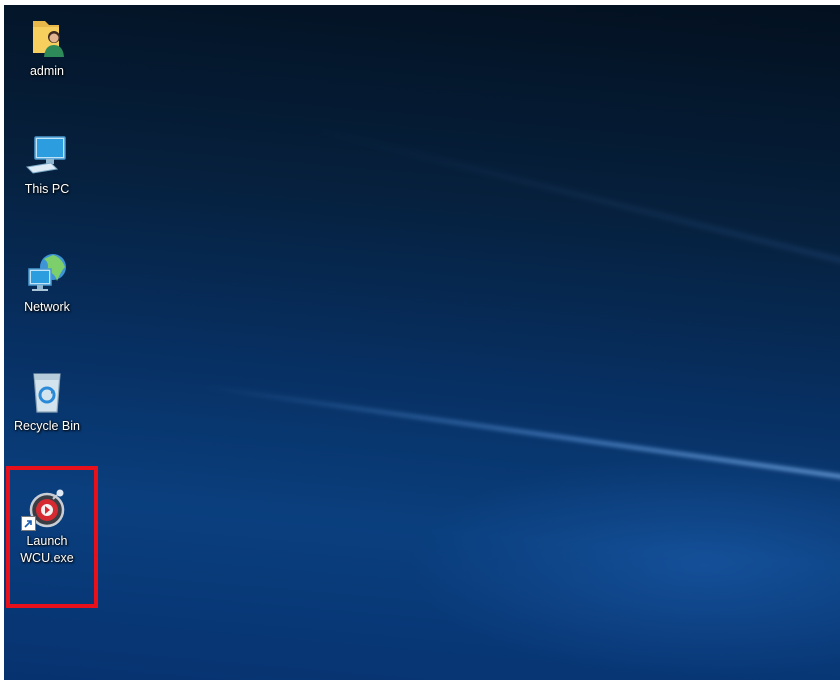  What do you see at coordinates (45, 508) in the screenshot?
I see `wcu-app-icon` at bounding box center [45, 508].